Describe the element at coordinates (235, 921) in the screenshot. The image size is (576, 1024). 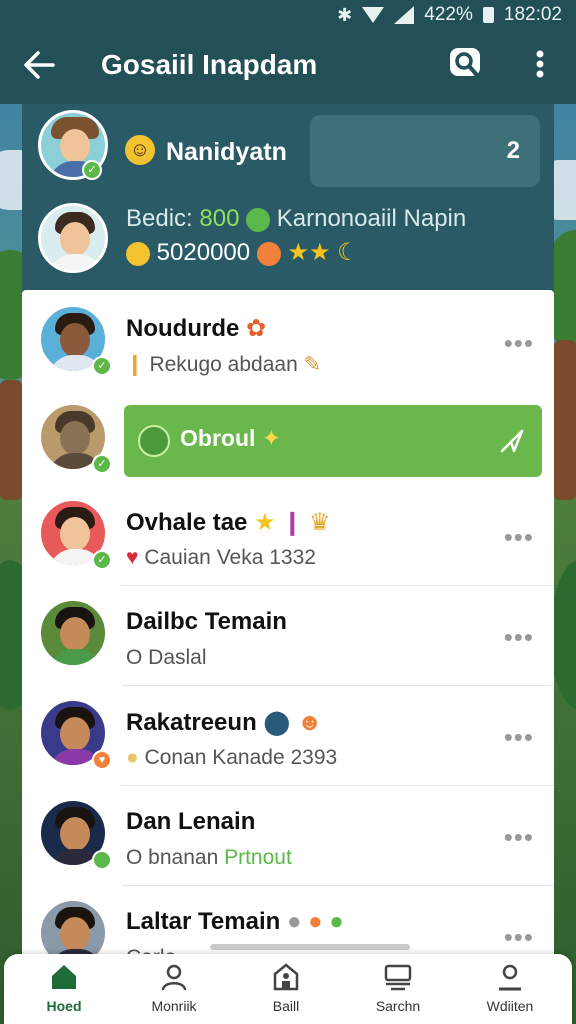
I see `contact-name: Laltar Temain ● ● ●` at that location.